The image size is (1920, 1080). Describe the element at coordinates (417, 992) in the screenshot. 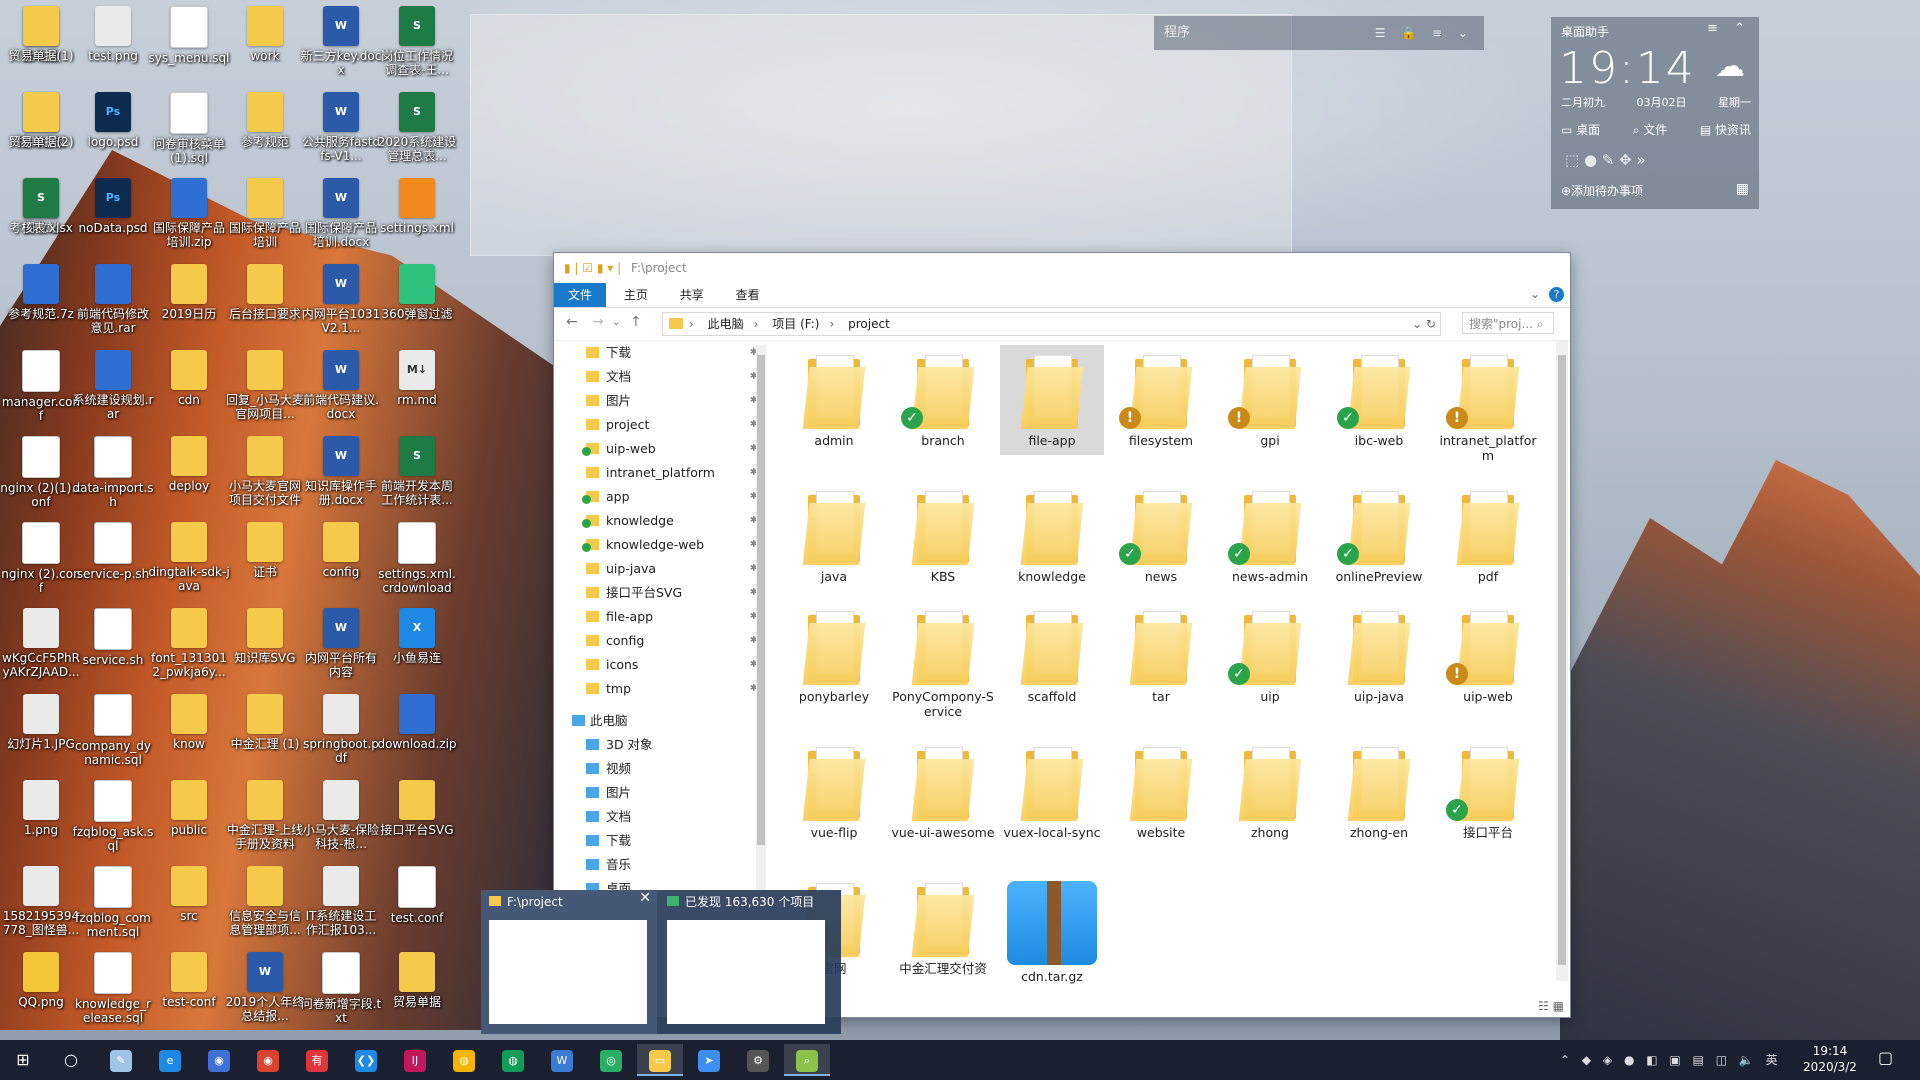

I see `desktop-icon: 贸易单据` at that location.